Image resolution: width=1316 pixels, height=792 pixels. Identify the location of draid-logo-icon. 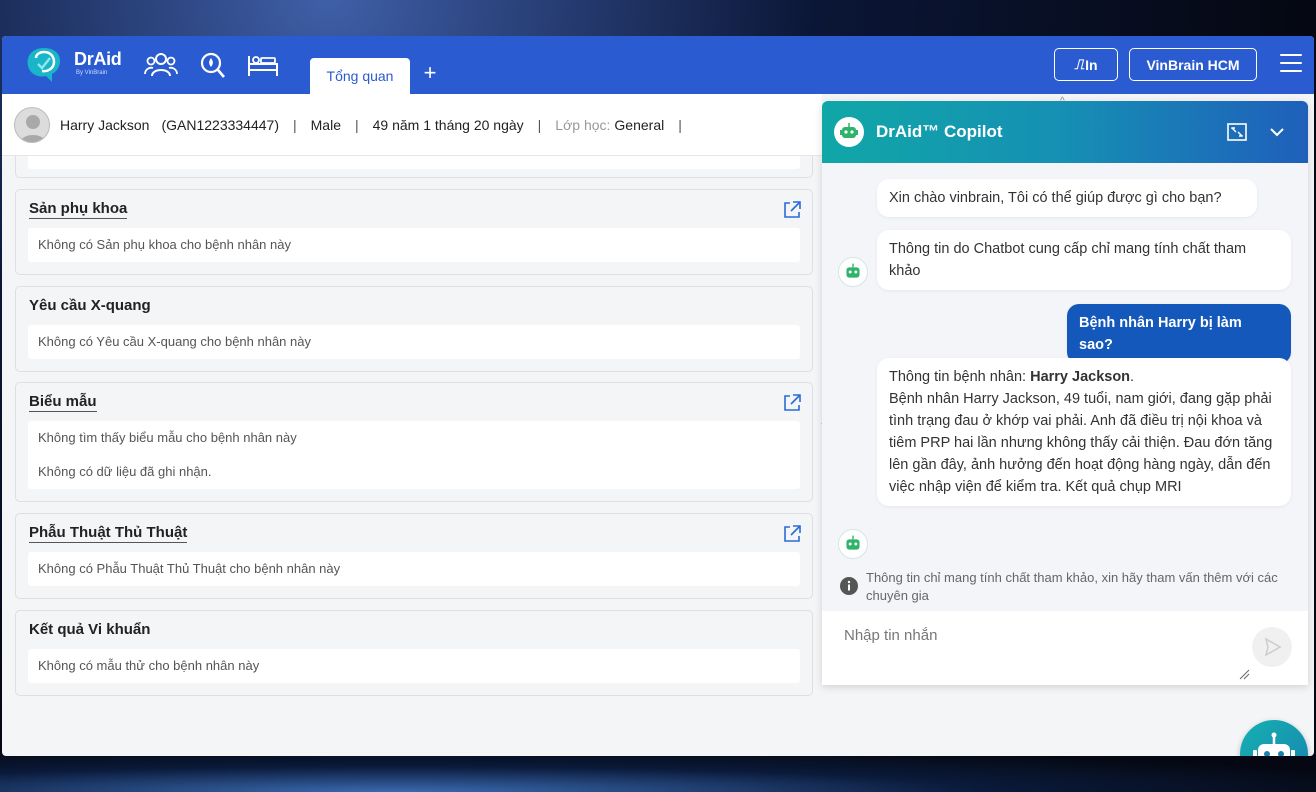
(43, 65).